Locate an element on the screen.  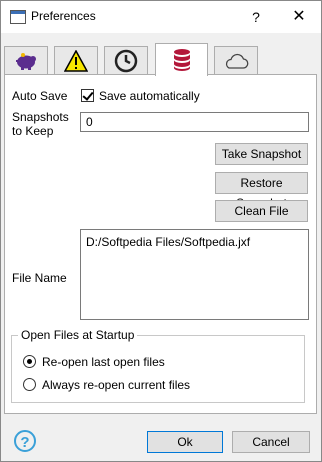
clock-icon is located at coordinates (126, 61).